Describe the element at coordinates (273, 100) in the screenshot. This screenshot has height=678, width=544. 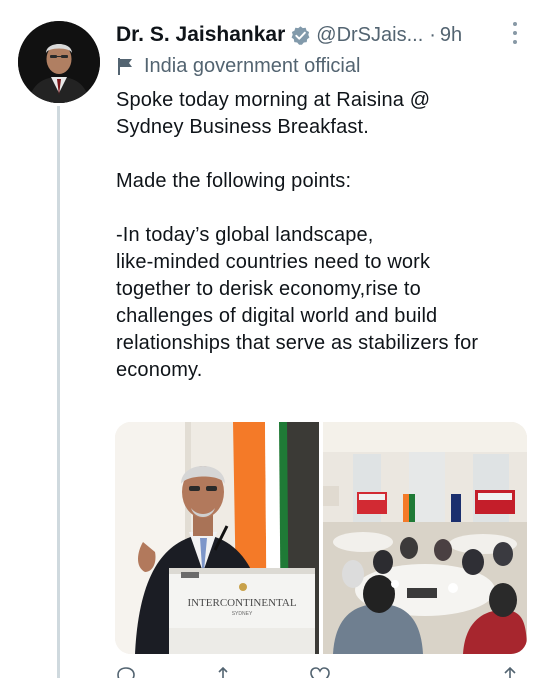
I see `tweet-text-line: Spoke today morning at Raisina @` at that location.